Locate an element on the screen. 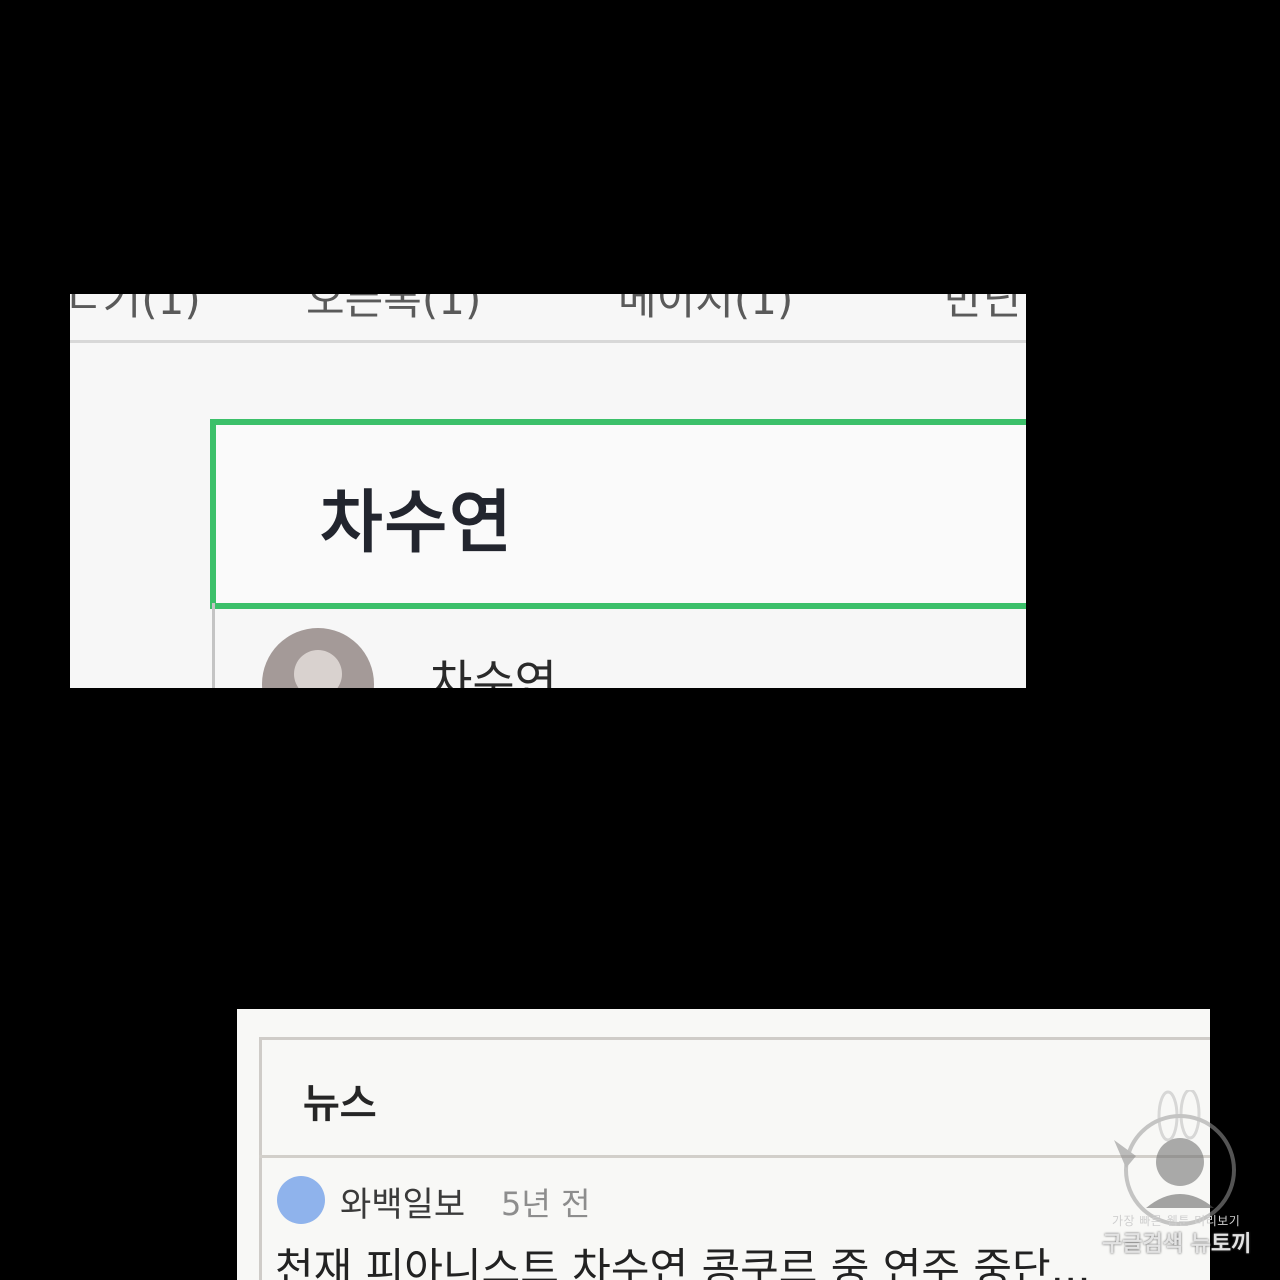 This screenshot has height=1280, width=1280. bunny-mascot-icon is located at coordinates (1175, 1158).